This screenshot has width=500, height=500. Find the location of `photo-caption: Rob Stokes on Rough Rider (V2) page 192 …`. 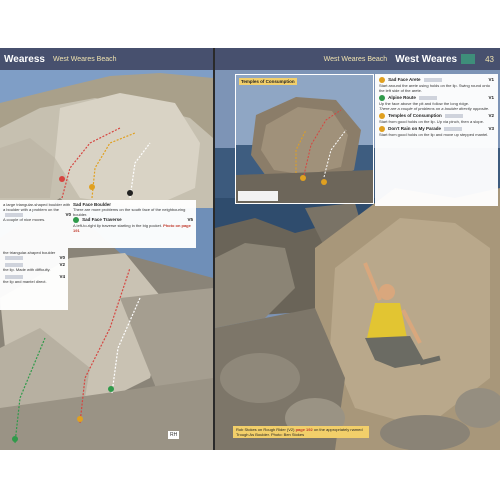

photo-caption: Rob Stokes on Rough Rider (V2) page 192 … is located at coordinates (301, 432).